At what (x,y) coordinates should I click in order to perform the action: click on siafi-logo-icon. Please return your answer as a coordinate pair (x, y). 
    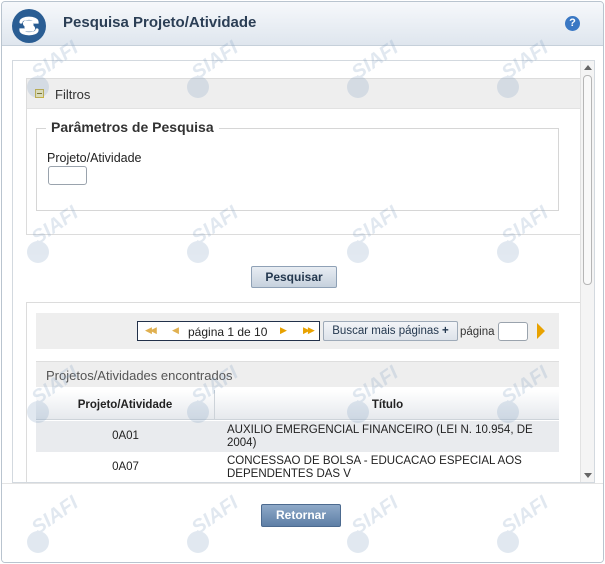
    Looking at the image, I should click on (29, 26).